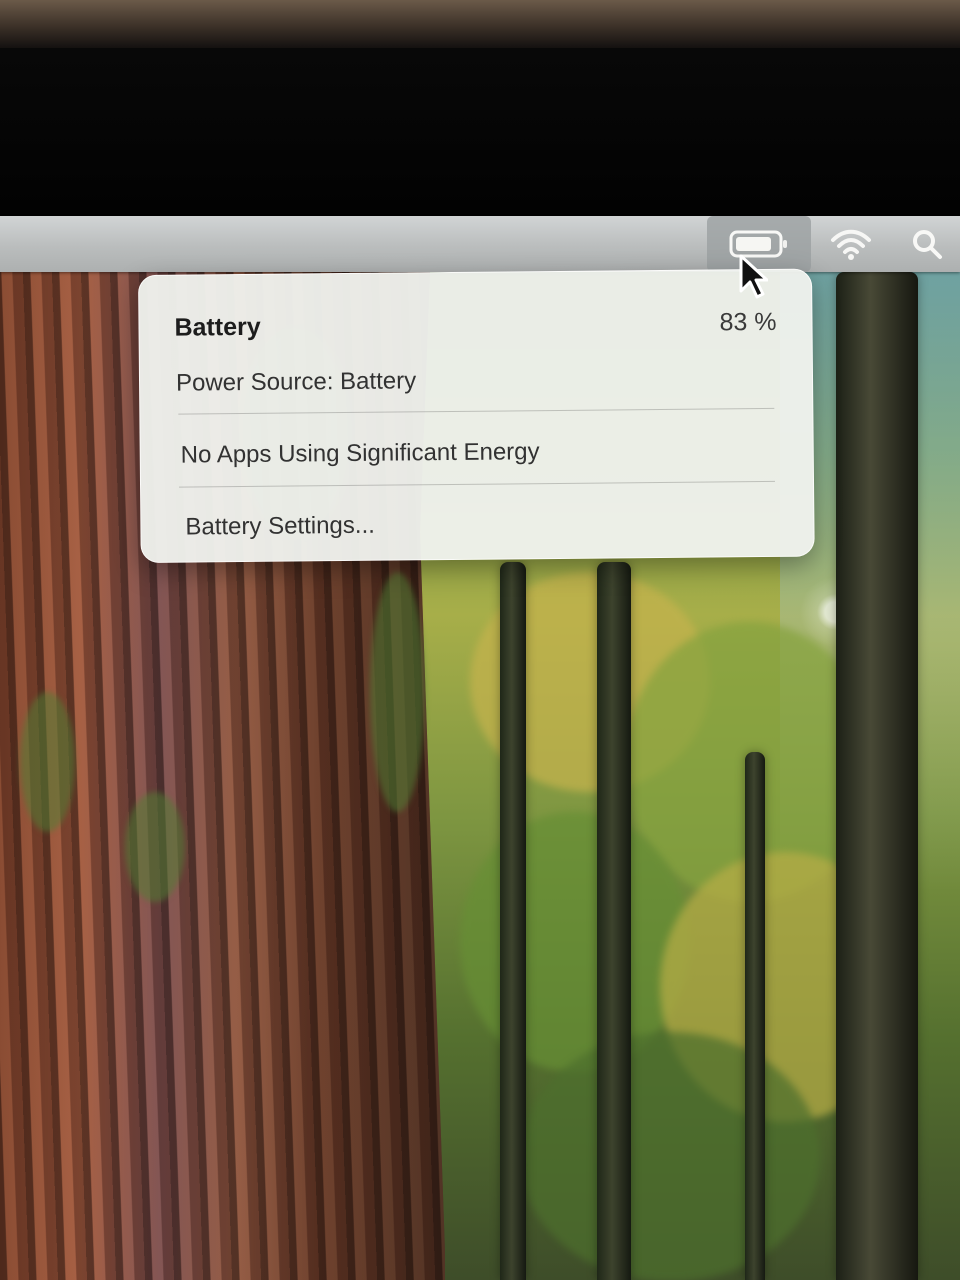  I want to click on photo-top-edge, so click(480, 24).